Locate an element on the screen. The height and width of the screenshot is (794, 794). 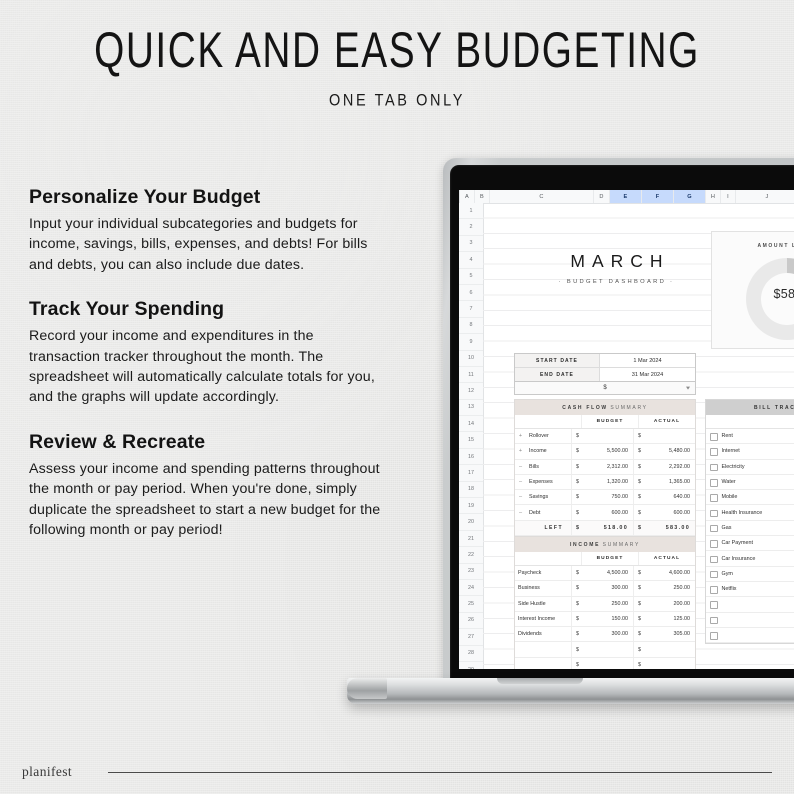
row-header-19: 19 is located at coordinates (471, 506).